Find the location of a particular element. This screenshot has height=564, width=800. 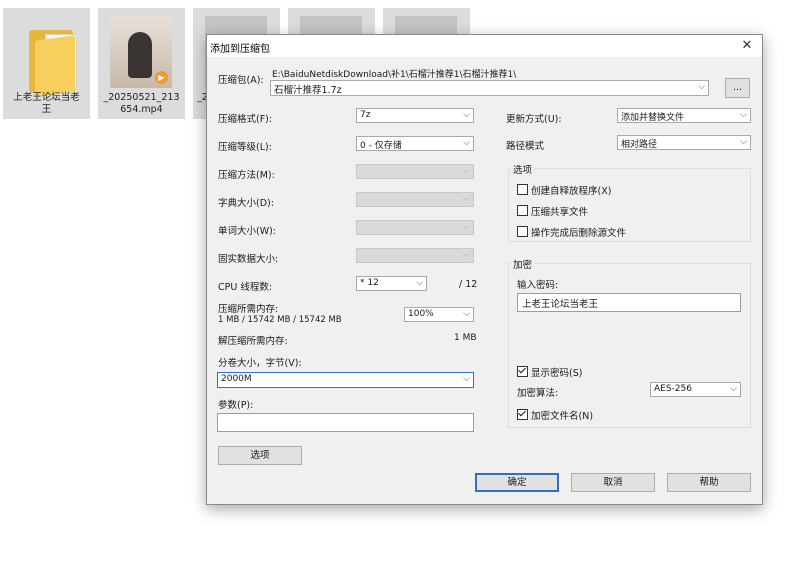

show-password-checkbox: 显示密码(S) is located at coordinates (549, 372).